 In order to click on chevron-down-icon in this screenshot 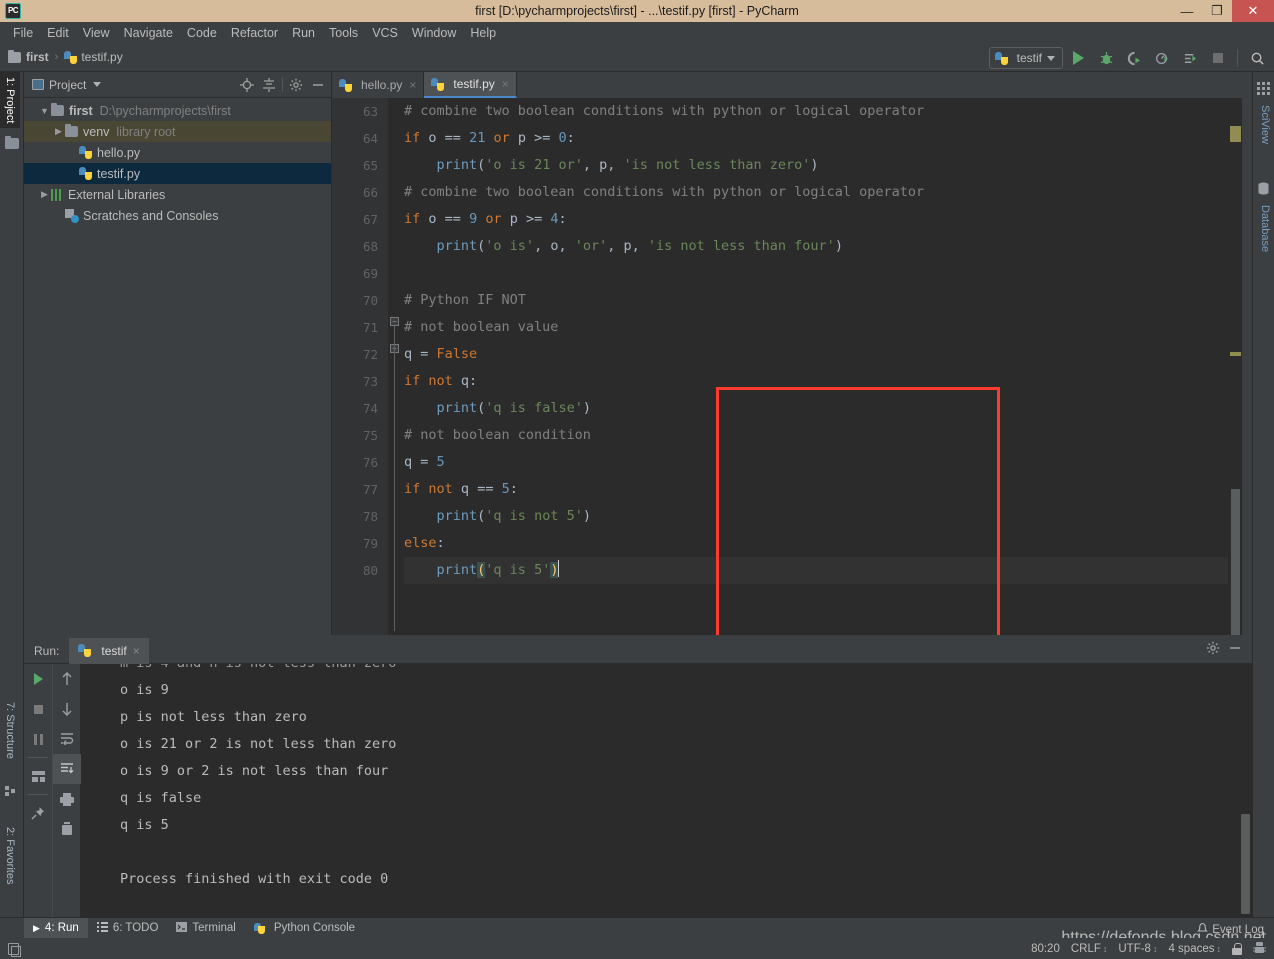, I will do `click(97, 84)`.